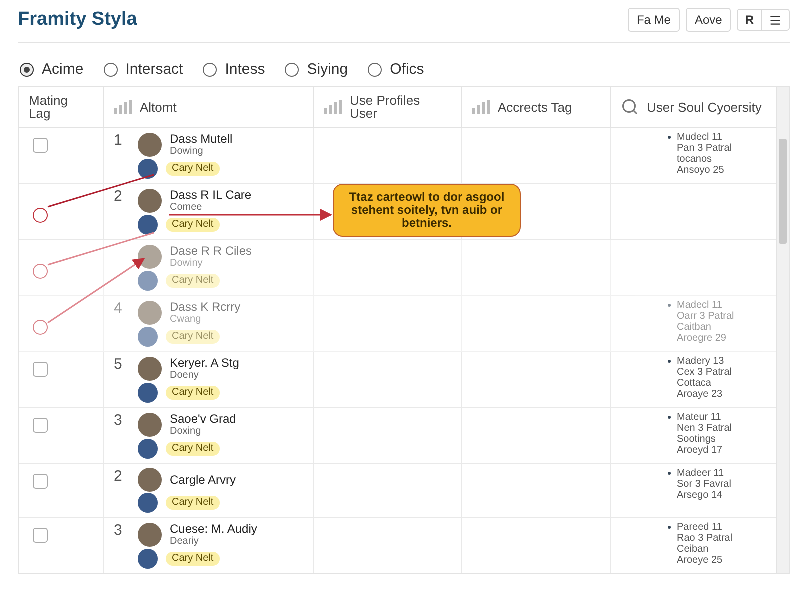 This screenshot has height=600, width=800. What do you see at coordinates (775, 20) in the screenshot?
I see `menu-icon` at bounding box center [775, 20].